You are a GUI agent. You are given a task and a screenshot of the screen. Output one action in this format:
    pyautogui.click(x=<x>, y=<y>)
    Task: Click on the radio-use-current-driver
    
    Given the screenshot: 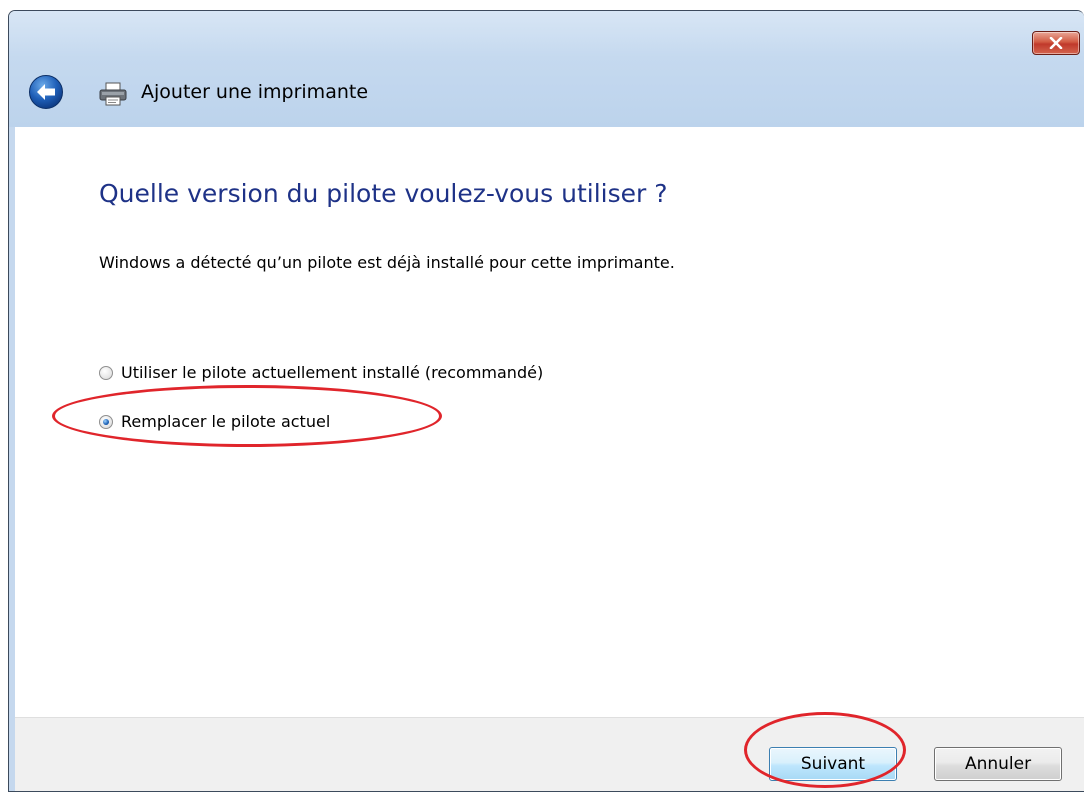 What is the action you would take?
    pyautogui.click(x=106, y=372)
    